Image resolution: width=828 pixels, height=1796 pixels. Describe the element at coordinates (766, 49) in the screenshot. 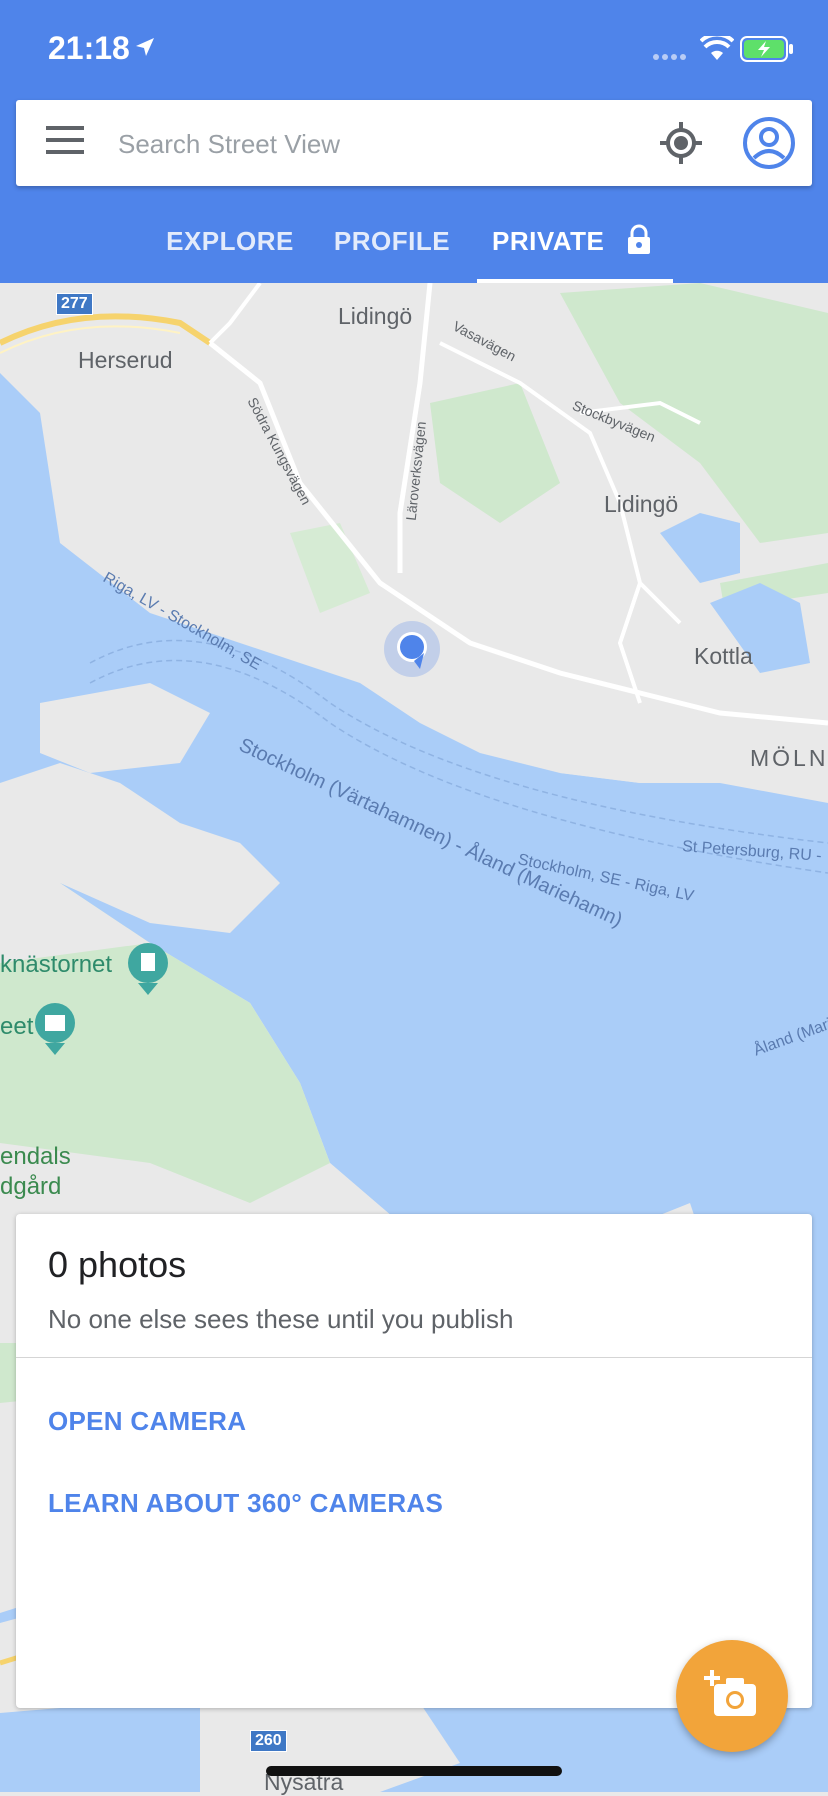

I see `battery-icon` at that location.